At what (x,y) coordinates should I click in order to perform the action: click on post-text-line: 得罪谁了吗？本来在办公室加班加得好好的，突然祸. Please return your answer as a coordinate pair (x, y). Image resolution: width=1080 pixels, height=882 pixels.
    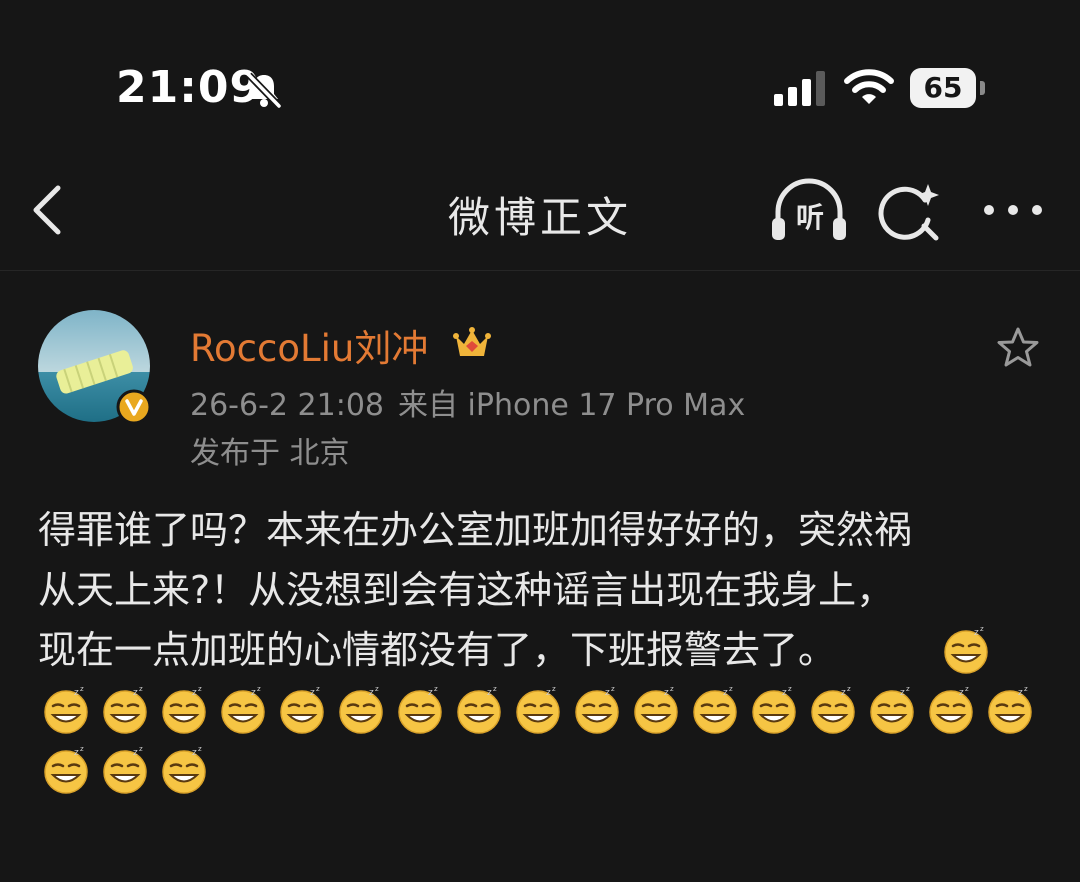
    Looking at the image, I should click on (475, 530).